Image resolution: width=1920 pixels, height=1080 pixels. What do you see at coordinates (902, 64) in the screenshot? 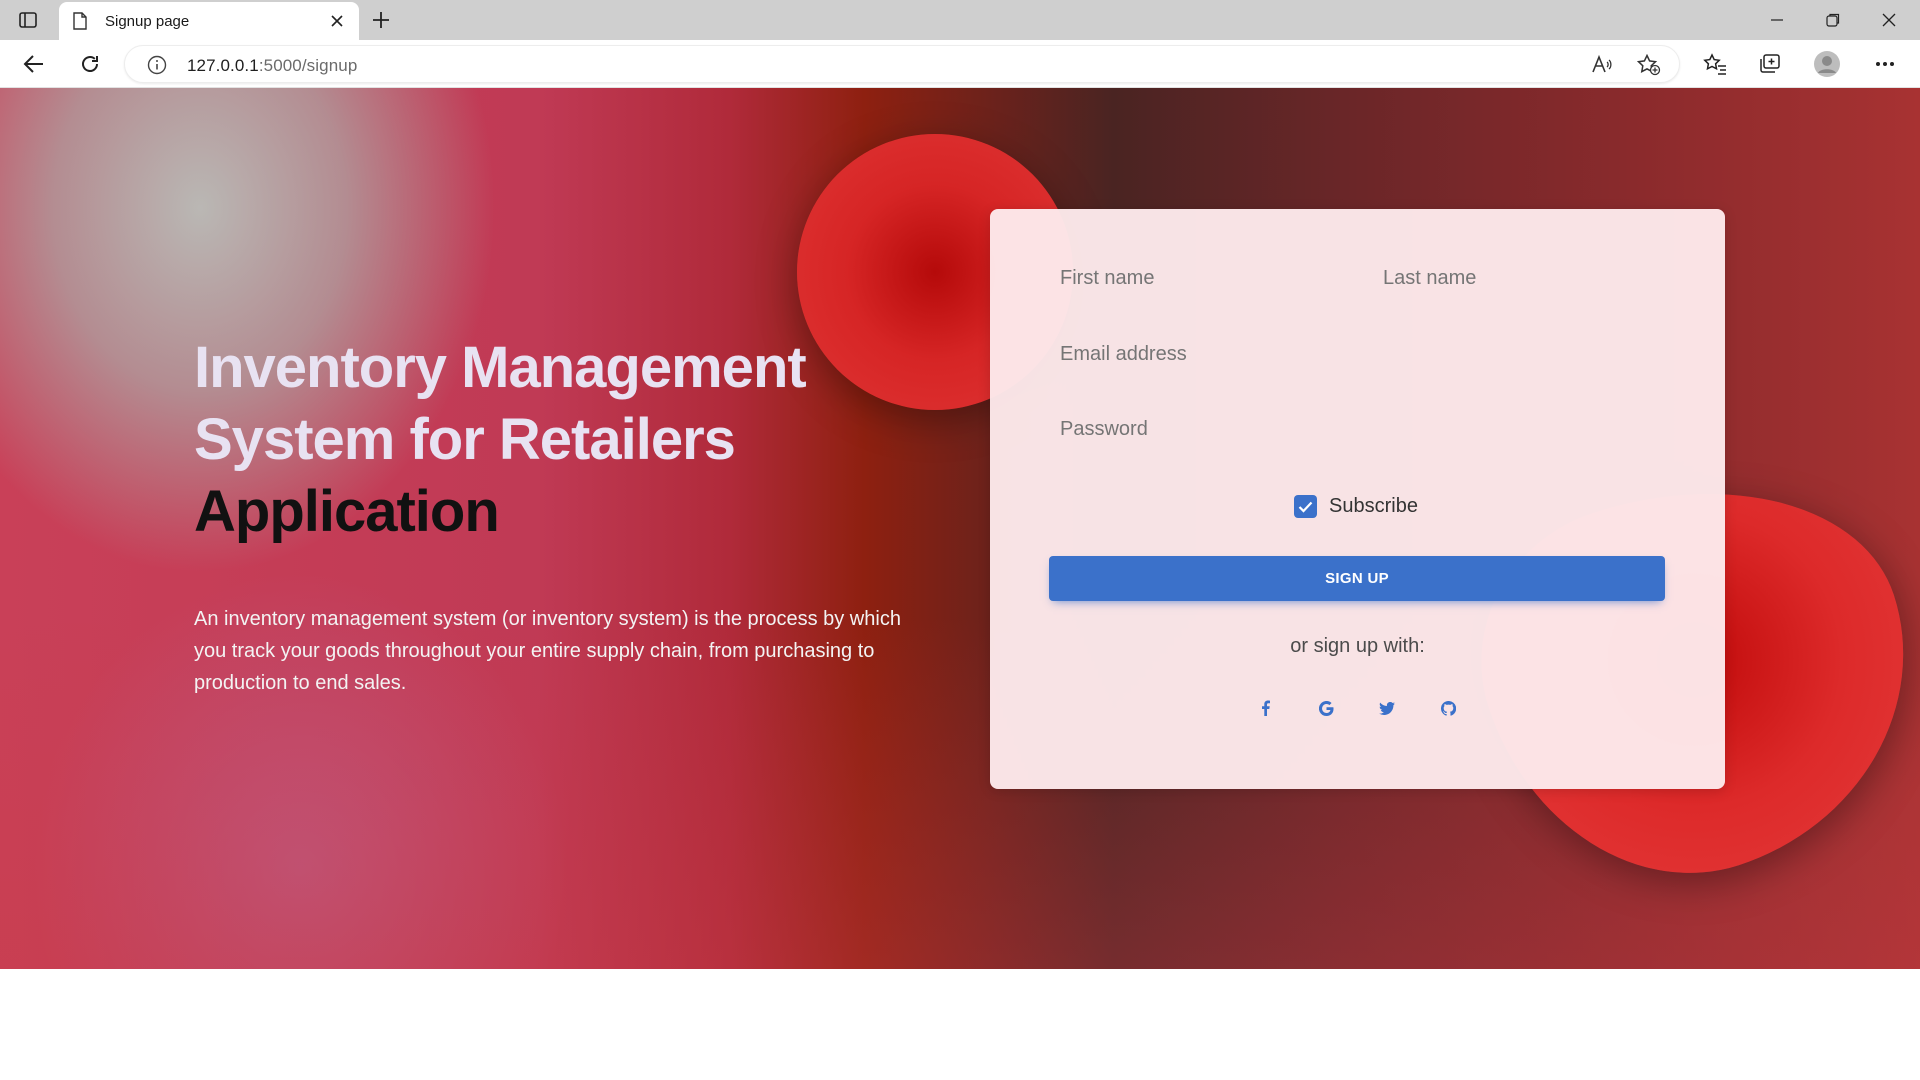
I see `address-bar: 127.0.0.1:5000/signup` at bounding box center [902, 64].